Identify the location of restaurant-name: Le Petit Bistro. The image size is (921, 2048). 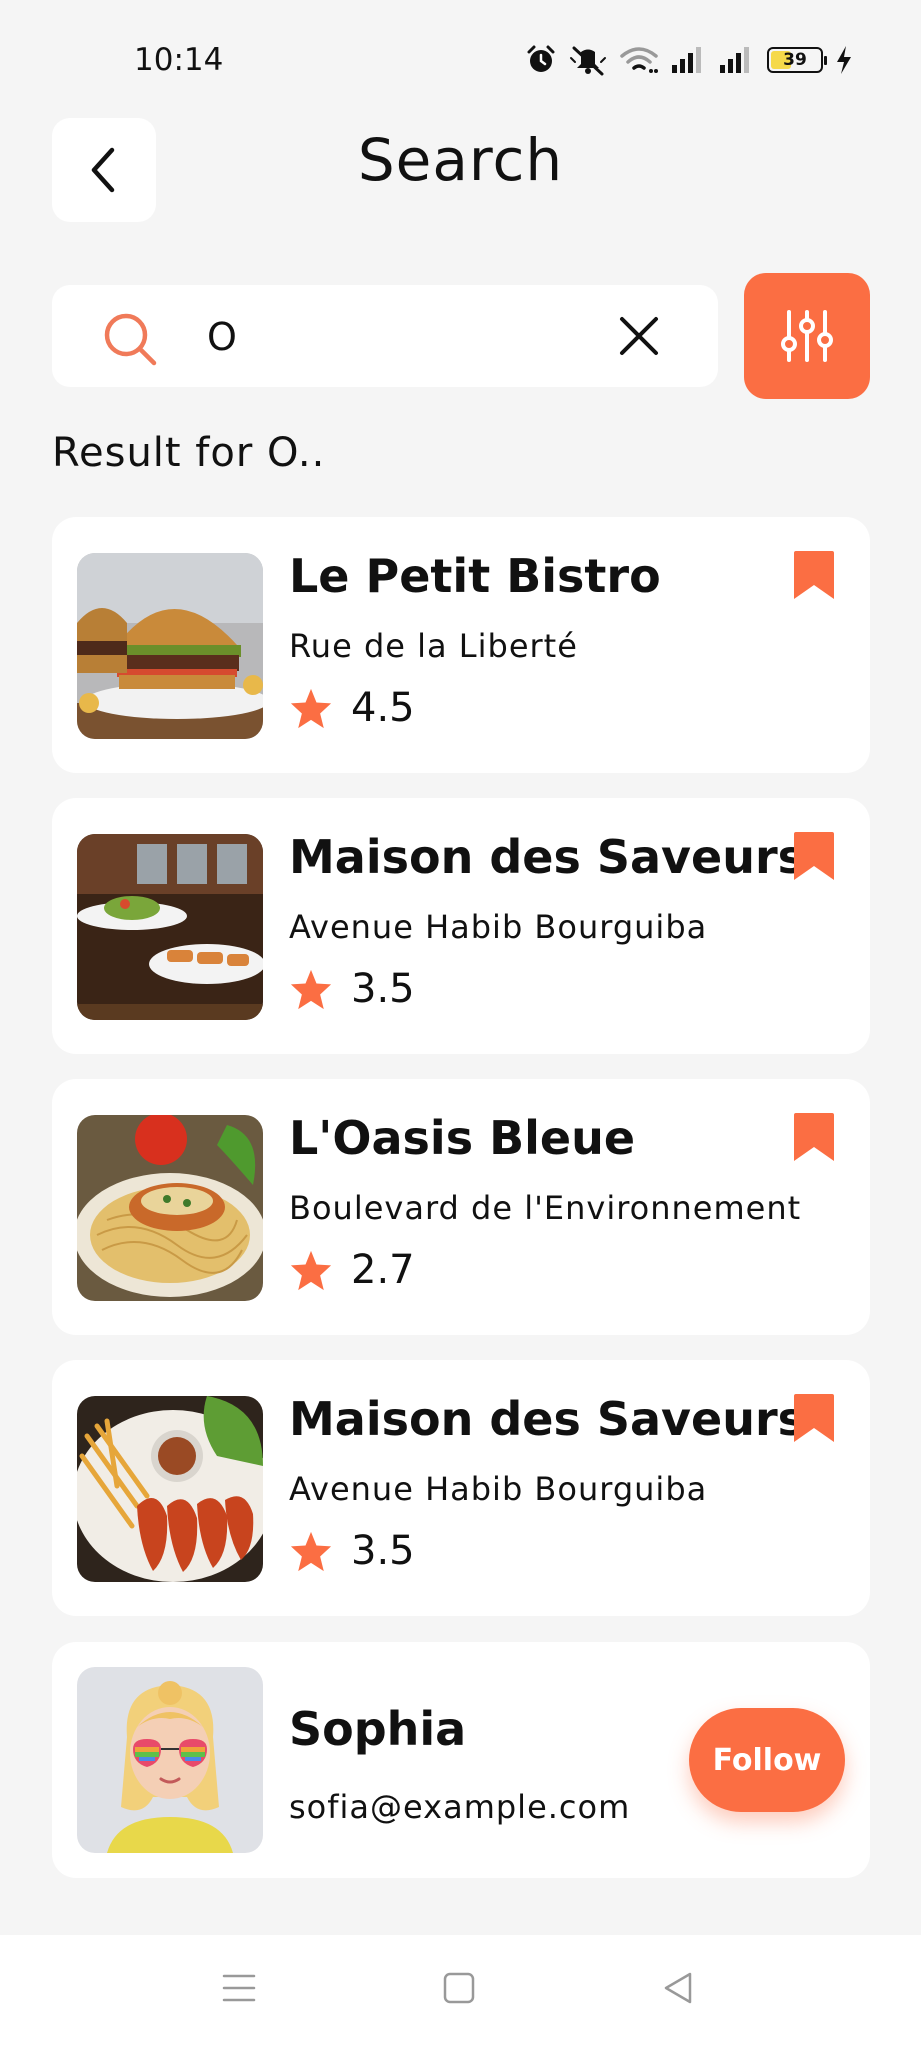
(475, 576).